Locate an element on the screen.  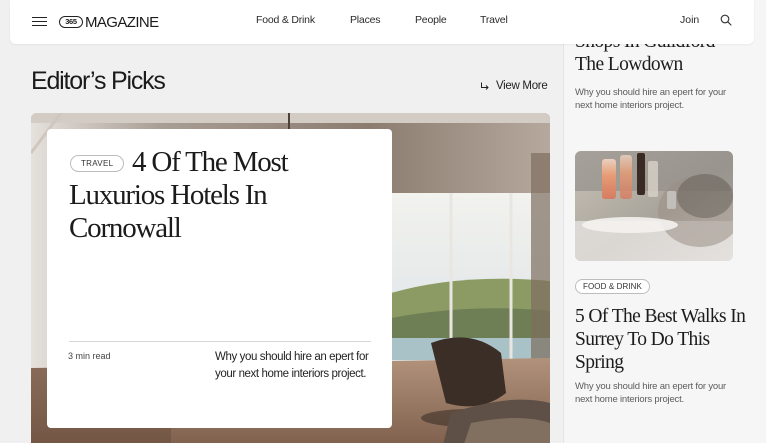
article-category-tag: TRAVEL is located at coordinates (97, 163).